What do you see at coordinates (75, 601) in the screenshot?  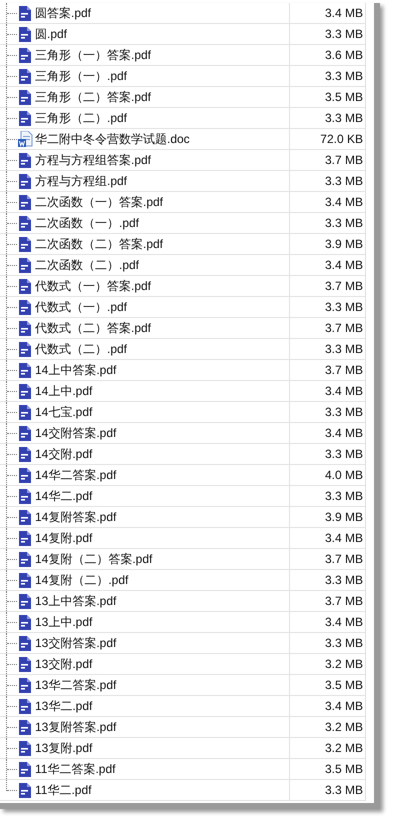 I see `file-name: 13上中答案.pdf` at bounding box center [75, 601].